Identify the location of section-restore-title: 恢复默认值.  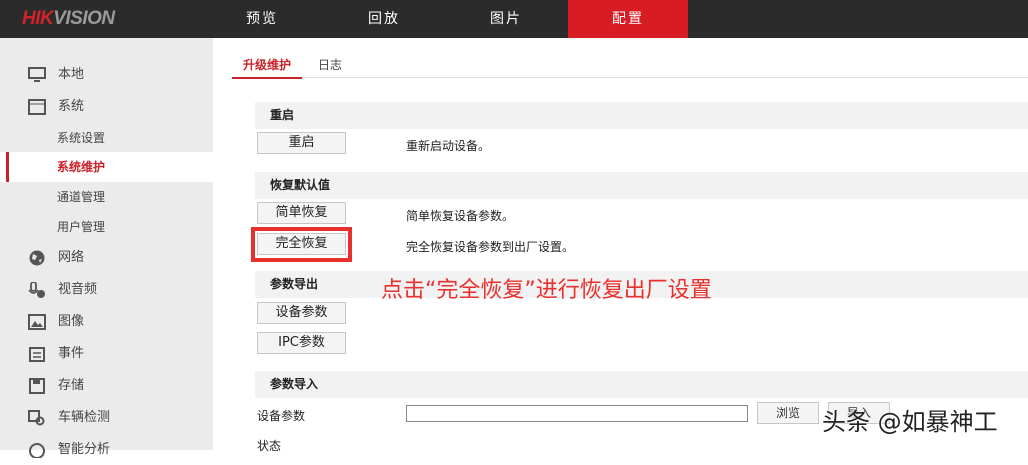
(641, 185).